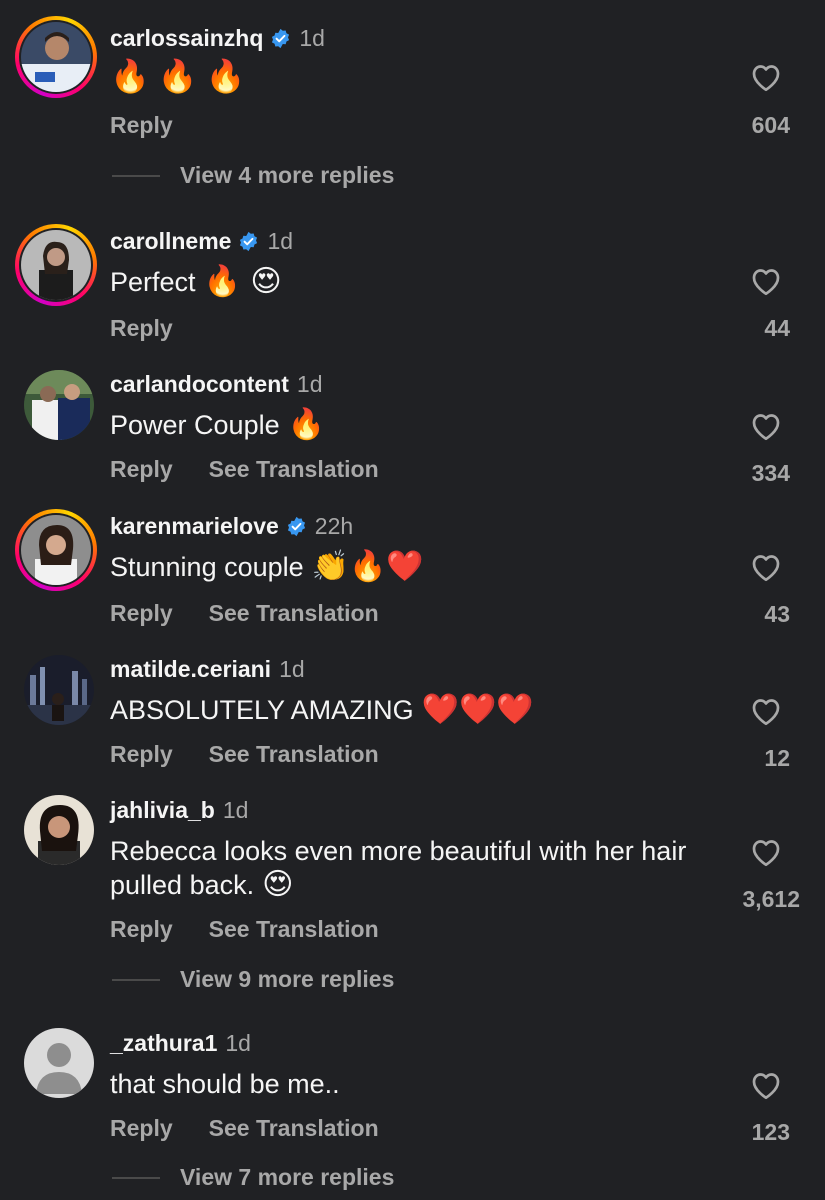  What do you see at coordinates (207, 567) in the screenshot?
I see `comment-text-body: Stunning couple` at bounding box center [207, 567].